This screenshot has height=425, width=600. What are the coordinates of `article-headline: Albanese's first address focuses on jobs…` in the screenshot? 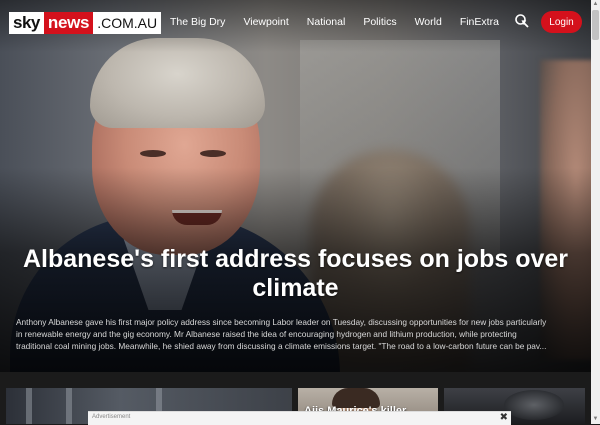 It's located at (295, 274).